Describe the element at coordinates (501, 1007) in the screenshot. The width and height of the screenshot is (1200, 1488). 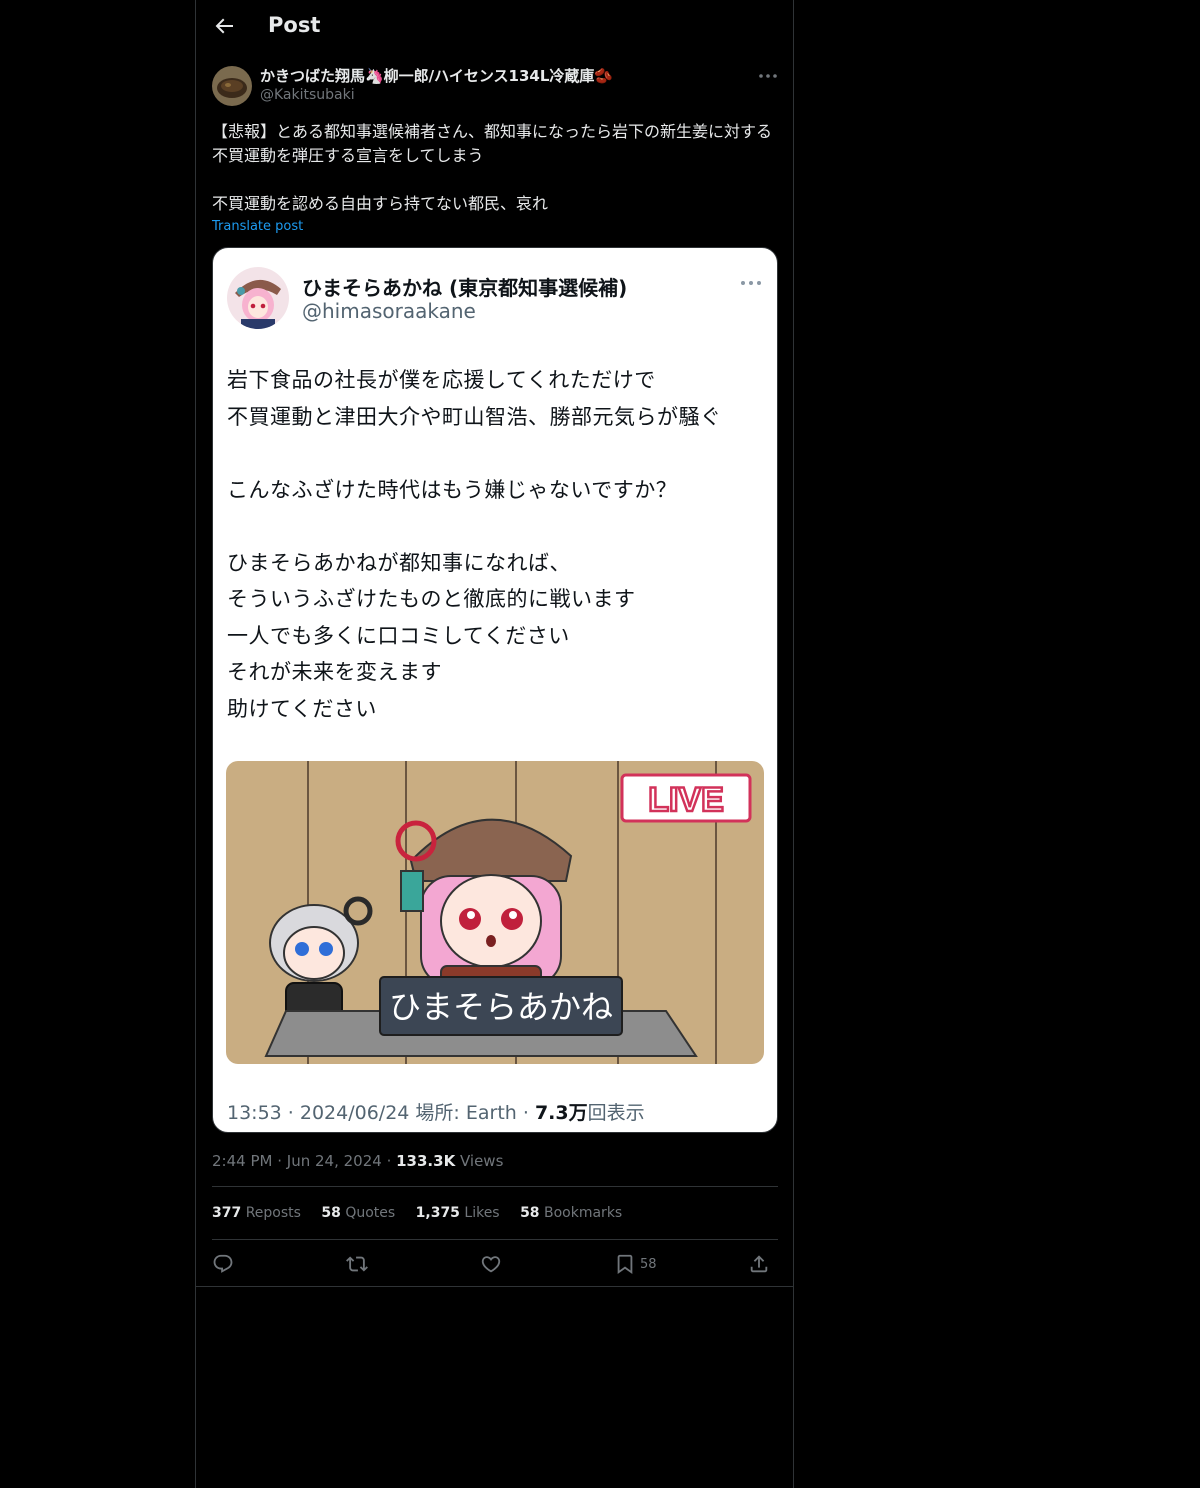
I see `nameplate-text: ひまそらあかね` at that location.